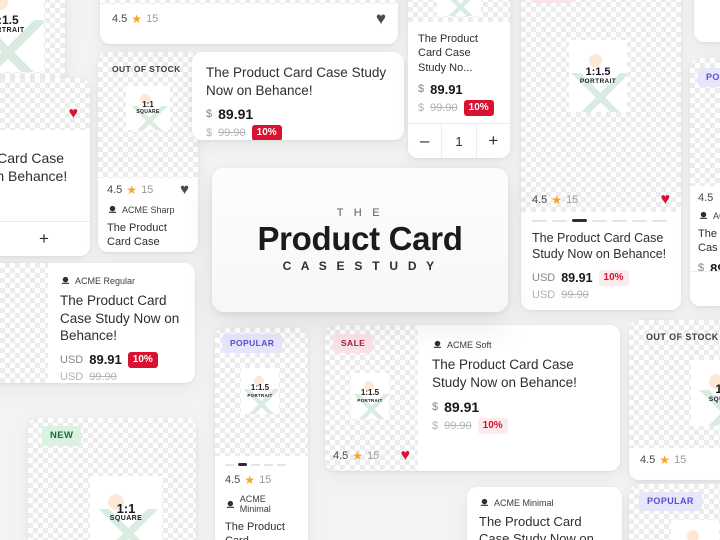 This screenshot has height=540, width=720. Describe the element at coordinates (360, 240) in the screenshot. I see `hero-case-study-card: T H E Product Card C A S E S T U D Y` at that location.